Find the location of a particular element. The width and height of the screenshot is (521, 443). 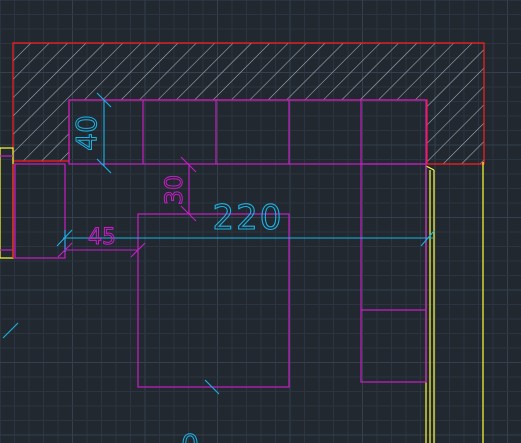

dimension-220-label: 220 is located at coordinates (248, 217).